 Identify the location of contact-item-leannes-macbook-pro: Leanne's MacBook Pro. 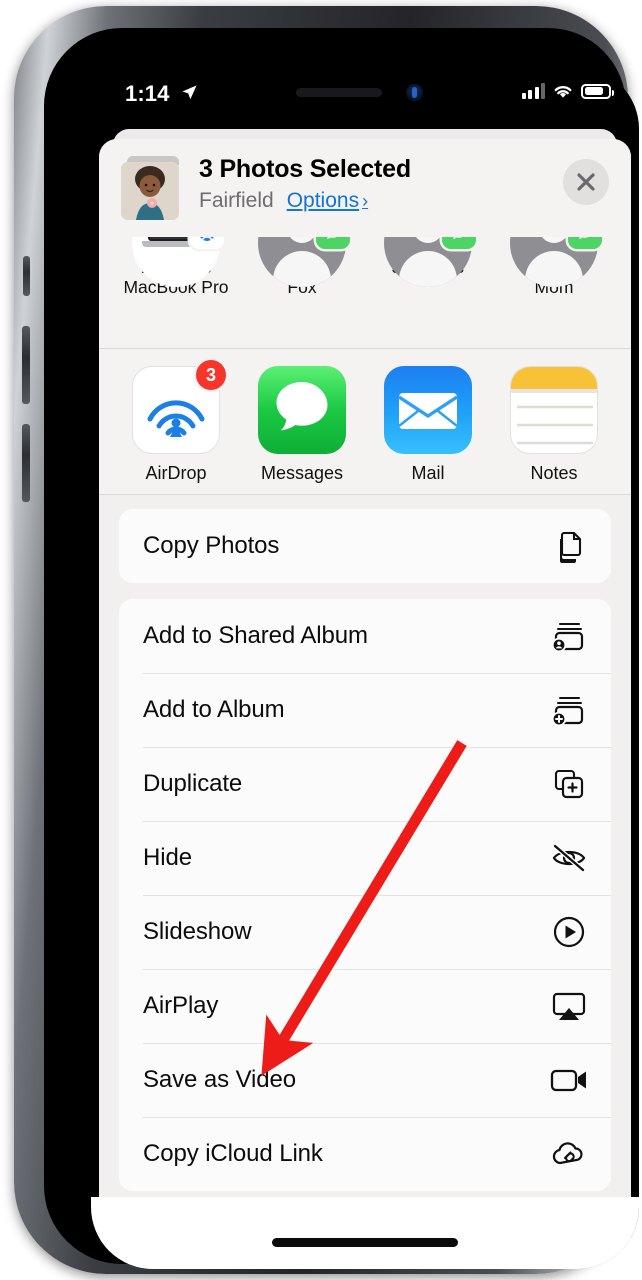
(176, 267).